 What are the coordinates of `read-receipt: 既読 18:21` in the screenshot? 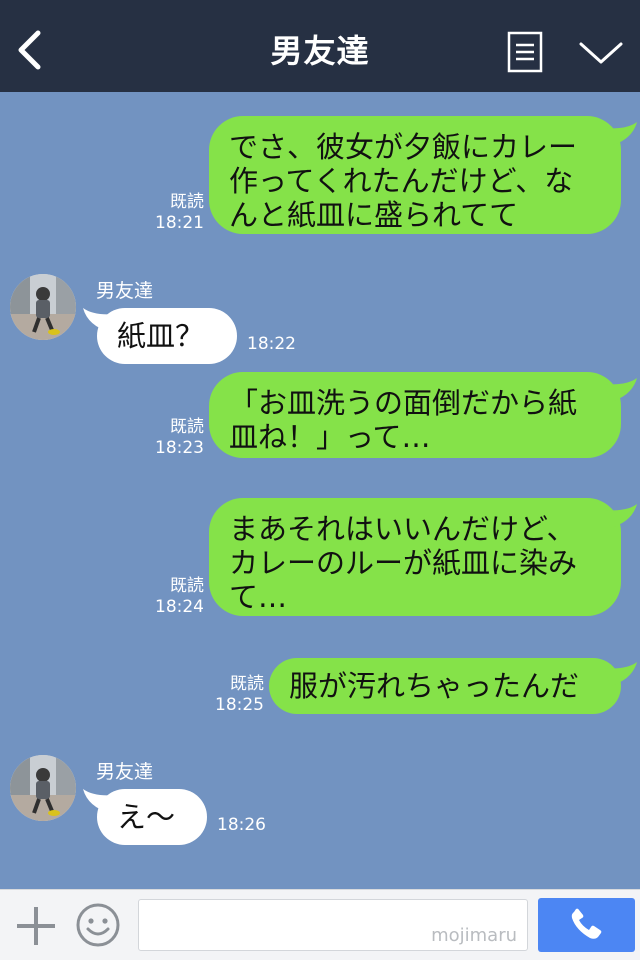 It's located at (177, 213).